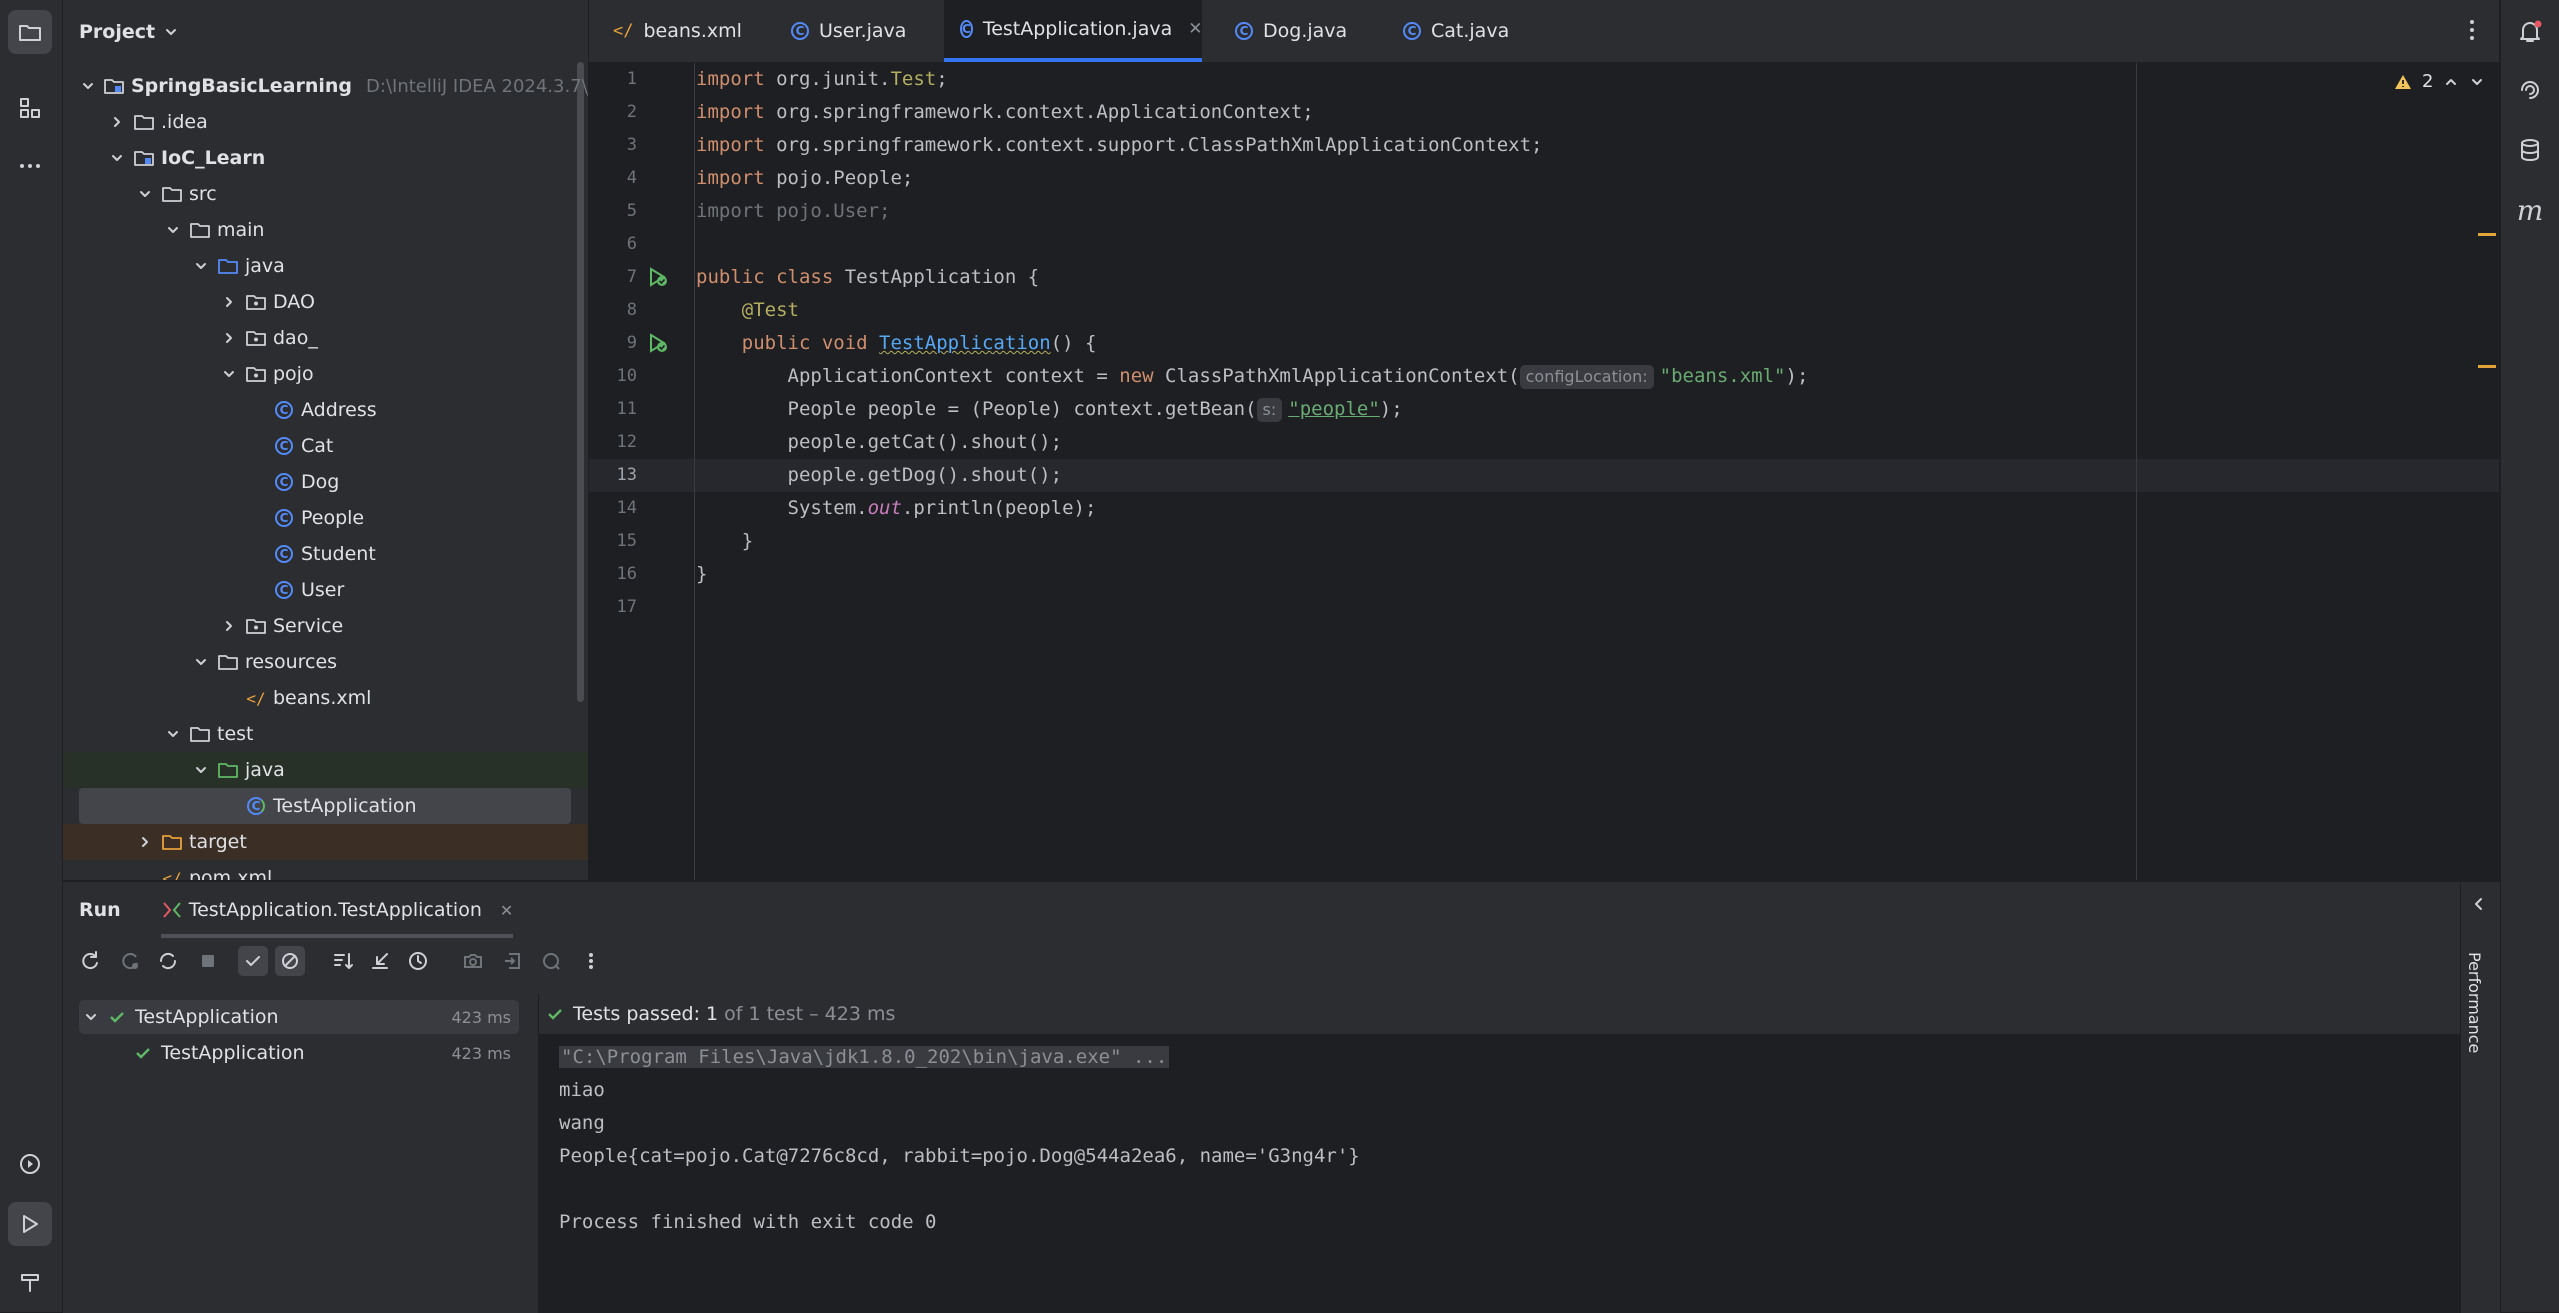 Image resolution: width=2559 pixels, height=1313 pixels. I want to click on tree-item-label: dao_, so click(295, 338).